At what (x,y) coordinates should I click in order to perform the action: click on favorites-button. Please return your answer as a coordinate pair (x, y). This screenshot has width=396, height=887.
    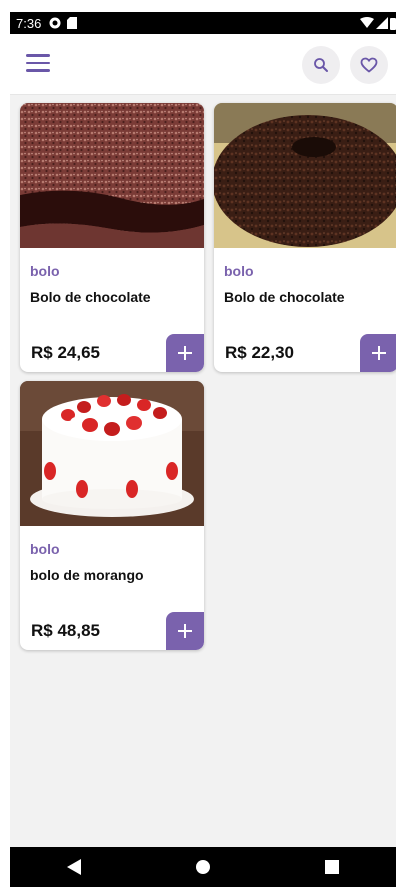
    Looking at the image, I should click on (369, 65).